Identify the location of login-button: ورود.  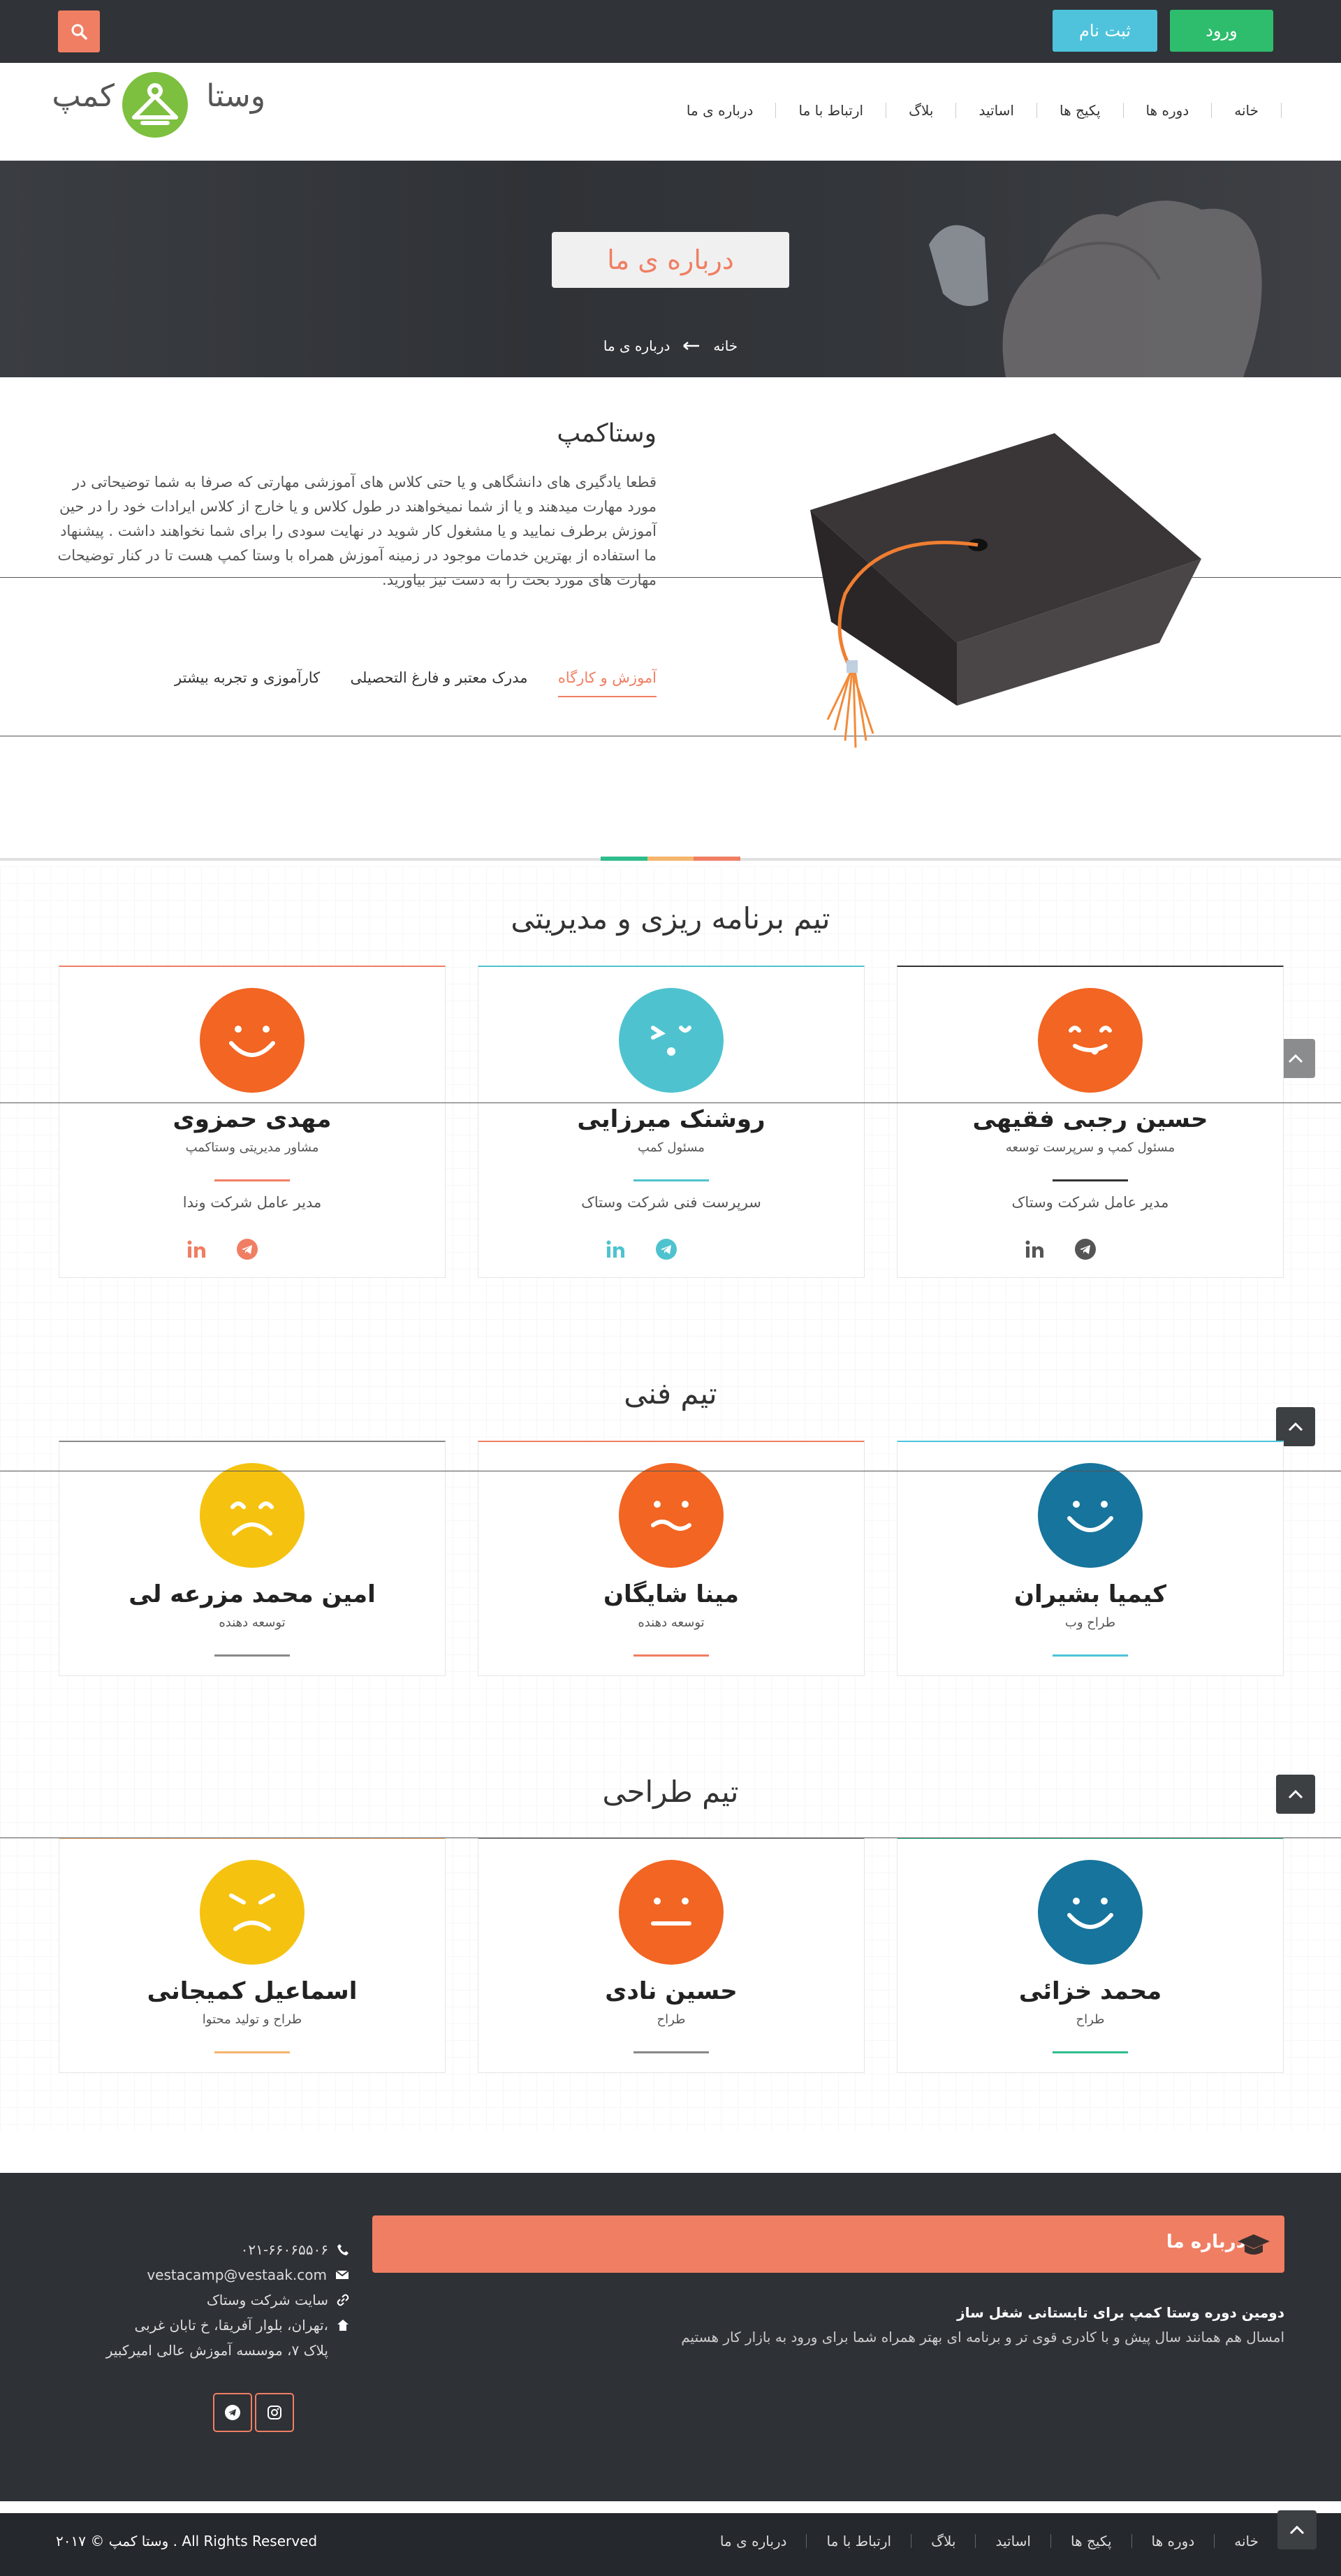
(1222, 31).